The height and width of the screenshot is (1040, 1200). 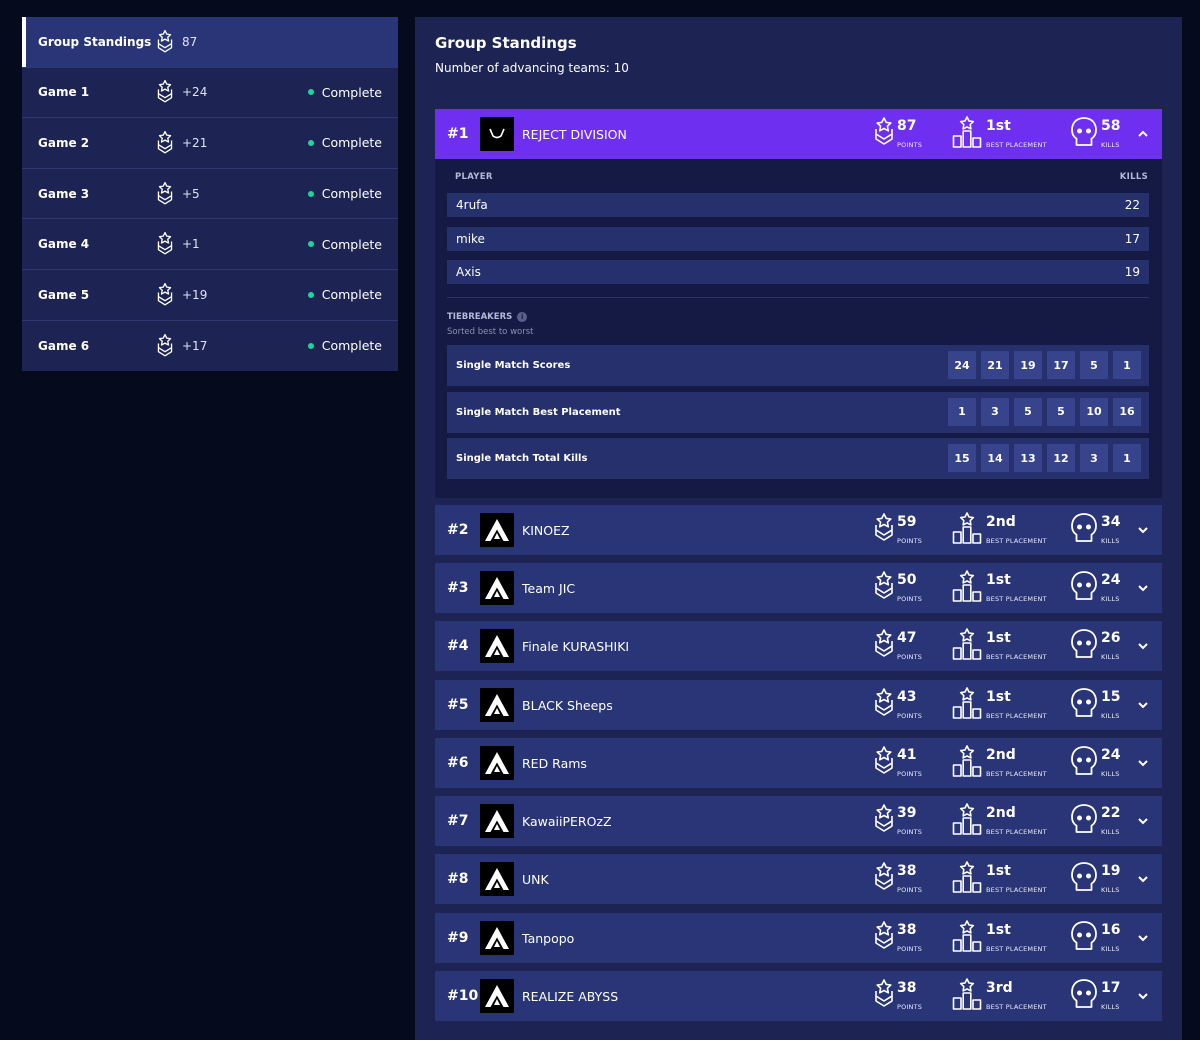 I want to click on player-row: mike 17, so click(x=798, y=238).